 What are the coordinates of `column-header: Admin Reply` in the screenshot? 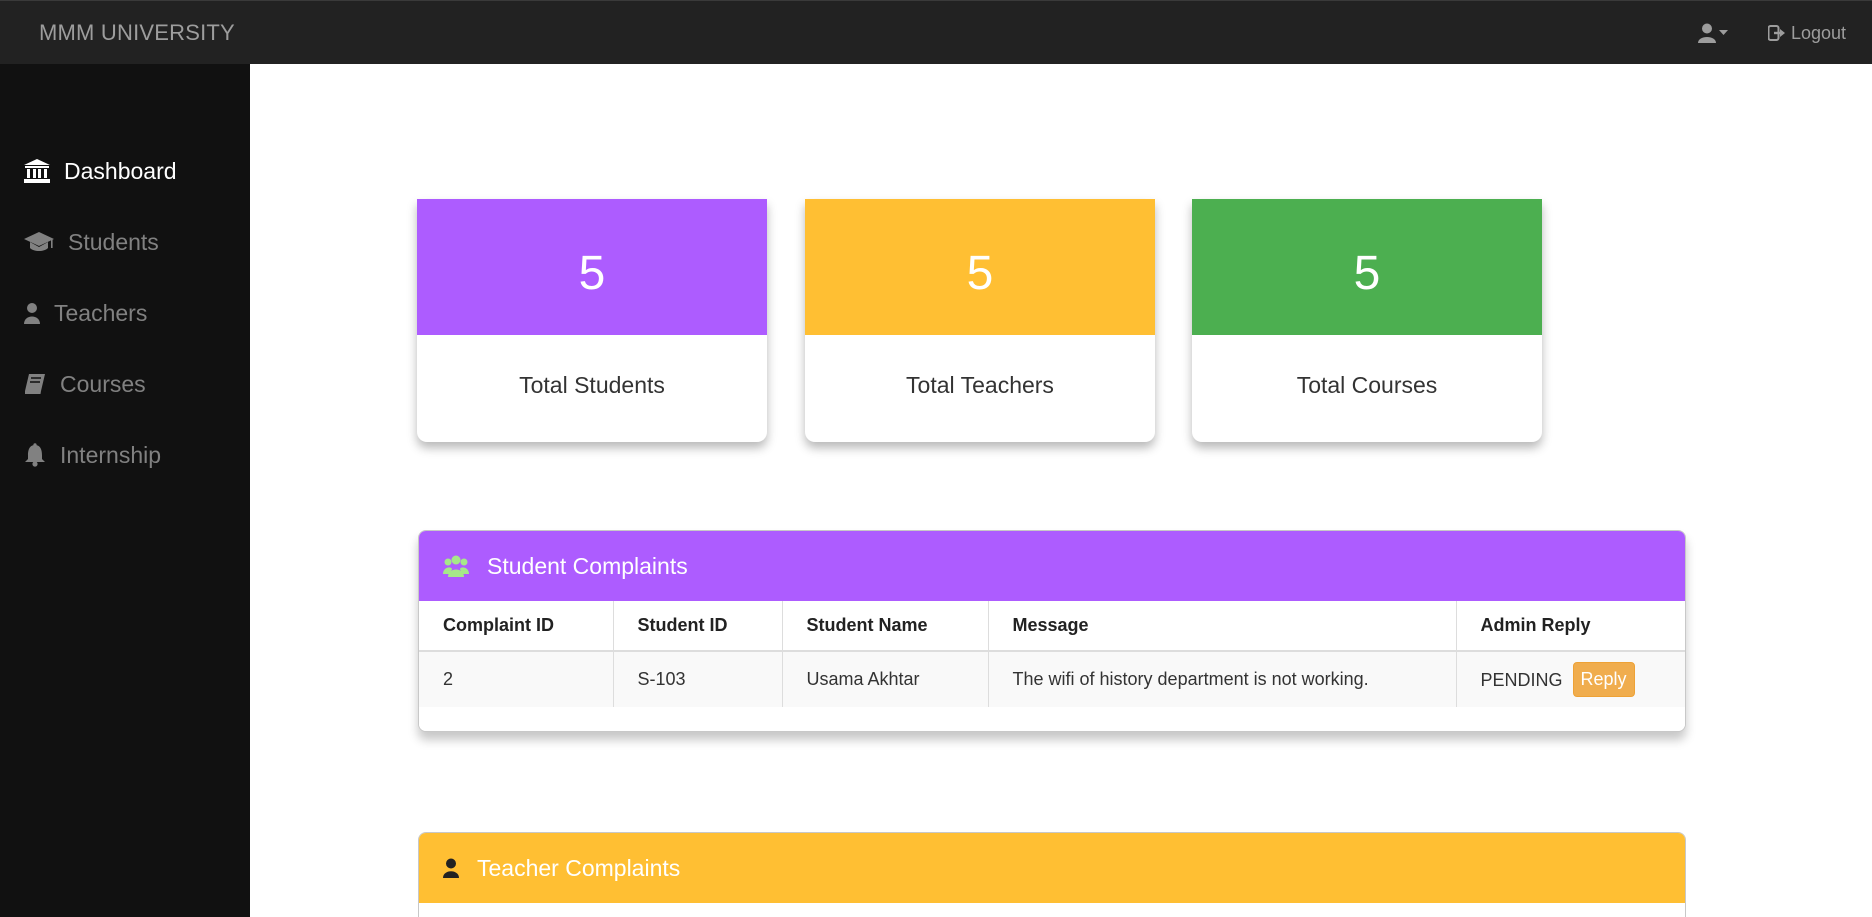 It's located at (1570, 626).